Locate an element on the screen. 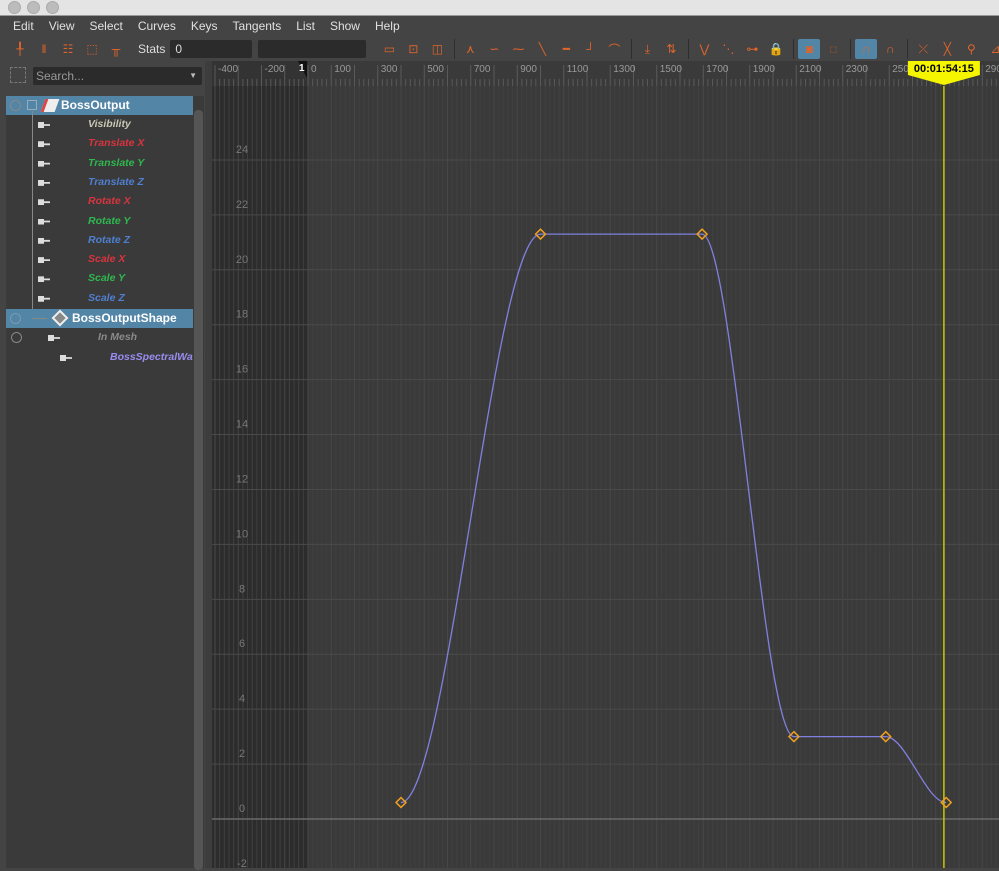 The width and height of the screenshot is (999, 871). mesh-icon is located at coordinates (60, 318).